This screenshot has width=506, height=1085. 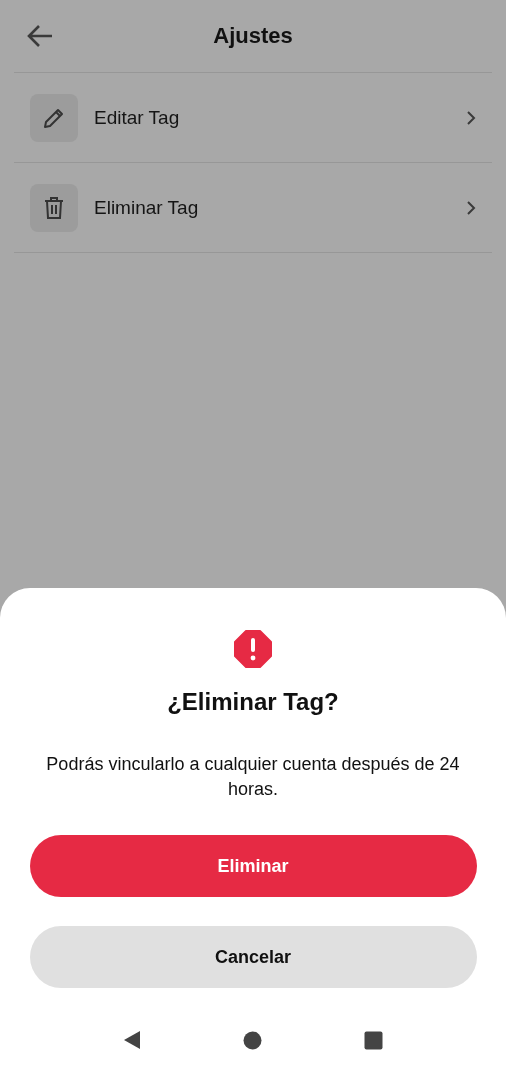 What do you see at coordinates (252, 1040) in the screenshot?
I see `home-icon` at bounding box center [252, 1040].